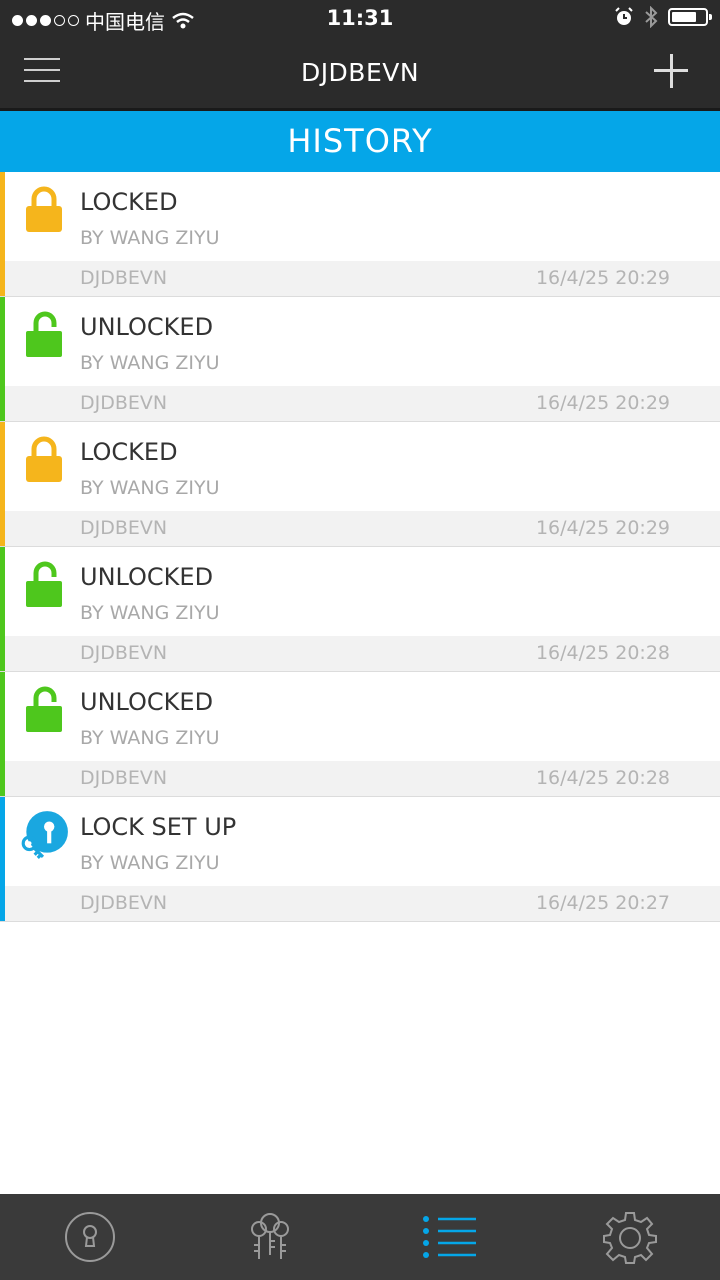  I want to click on history-list-icon, so click(449, 1237).